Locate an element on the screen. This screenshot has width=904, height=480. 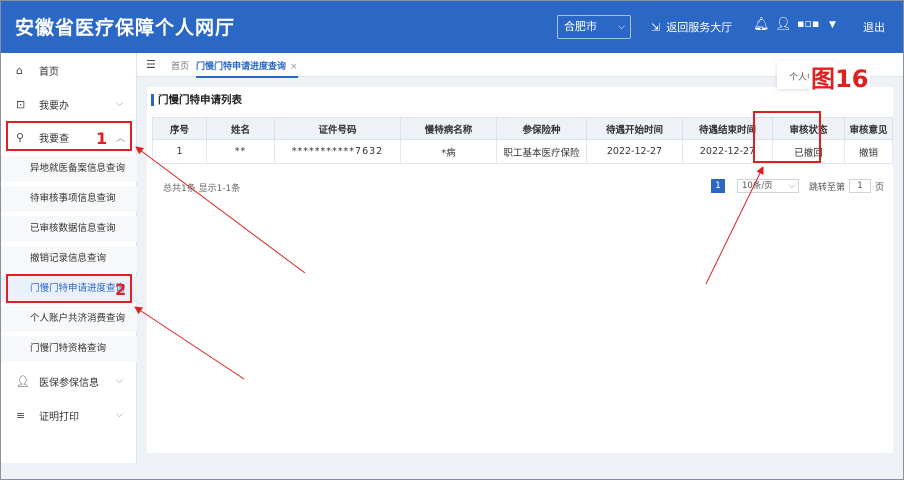
arrow-to-progress-query is located at coordinates (189, 343).